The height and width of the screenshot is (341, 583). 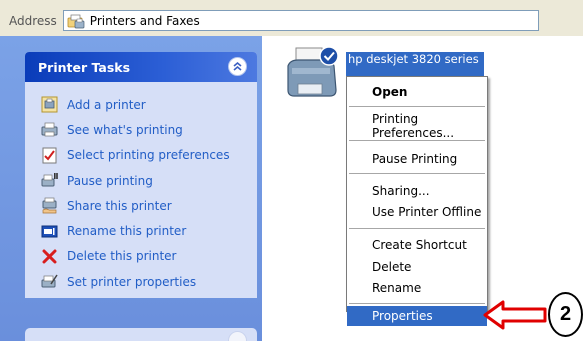 I want to click on print-queue-icon, so click(x=49, y=130).